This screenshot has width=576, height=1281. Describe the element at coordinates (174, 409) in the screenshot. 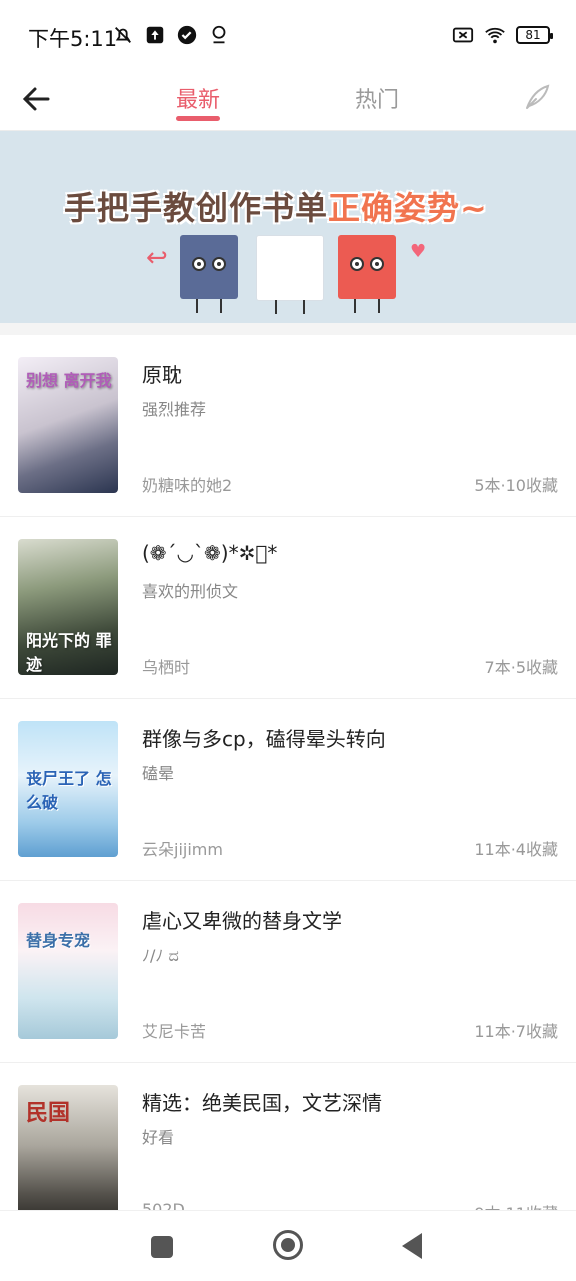

I see `booklist-subtitle: 强烈推荐` at that location.